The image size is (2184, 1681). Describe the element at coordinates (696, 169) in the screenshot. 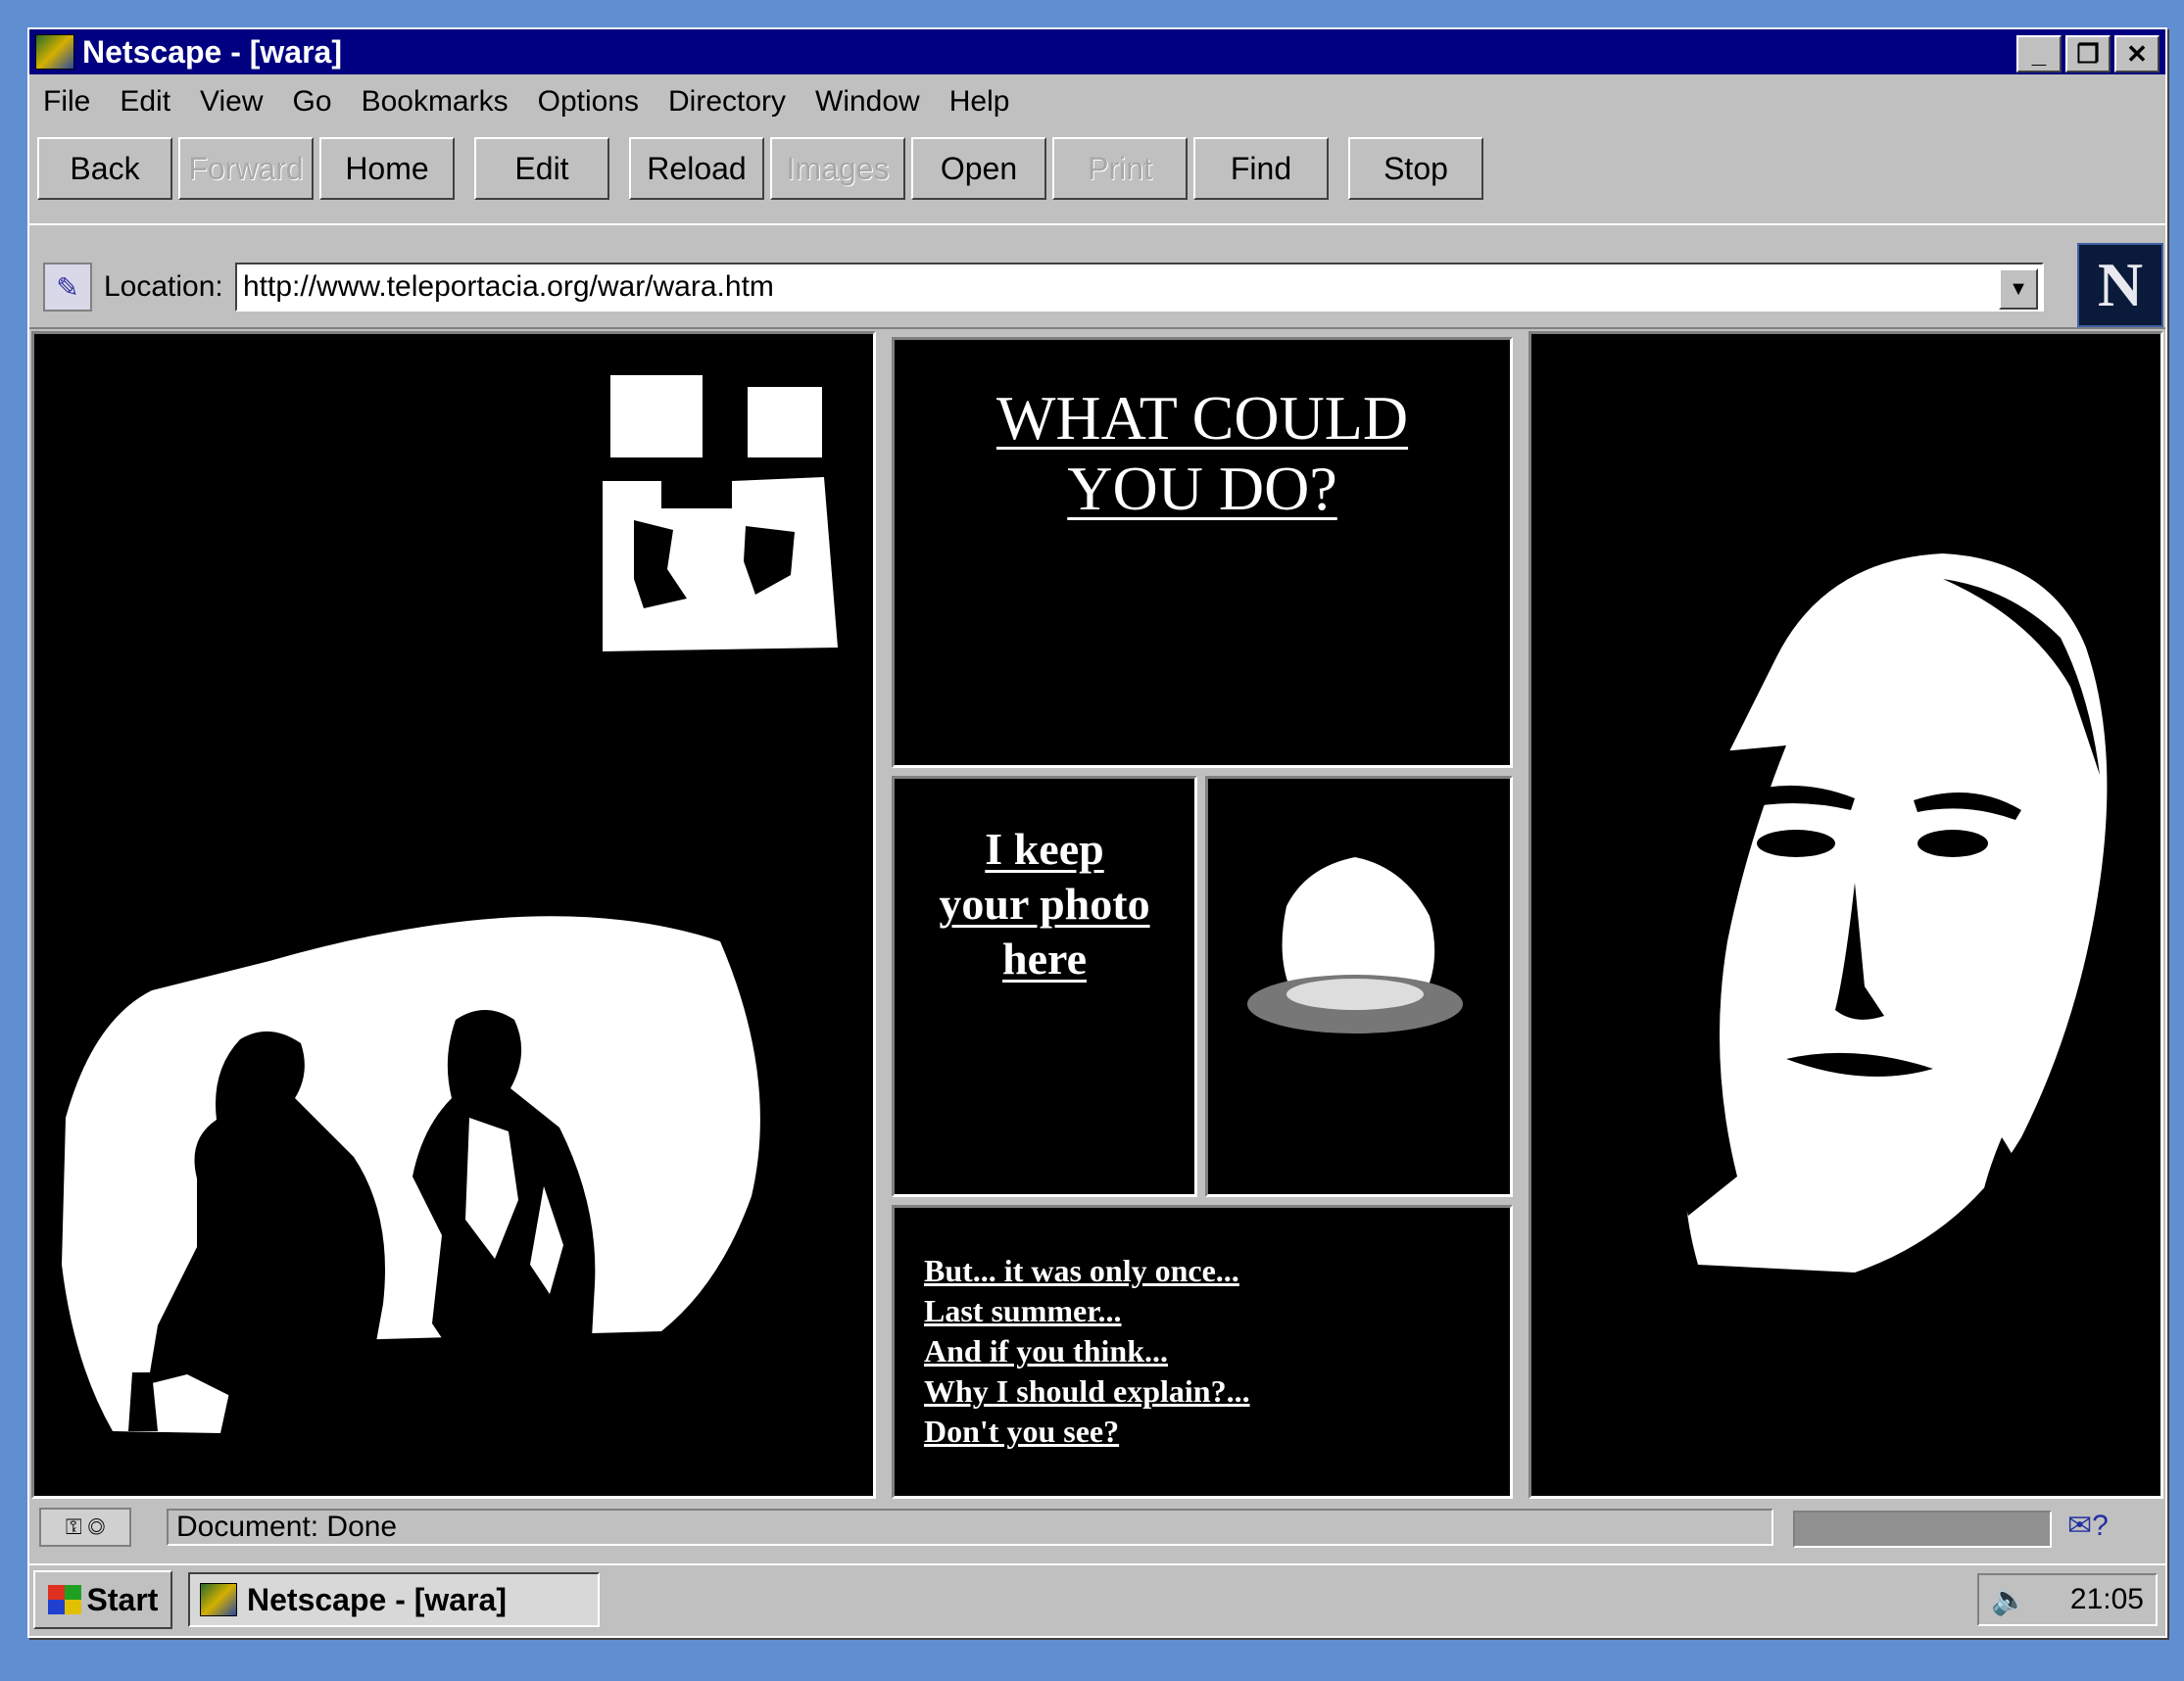

I see `reload-button: Reload` at that location.